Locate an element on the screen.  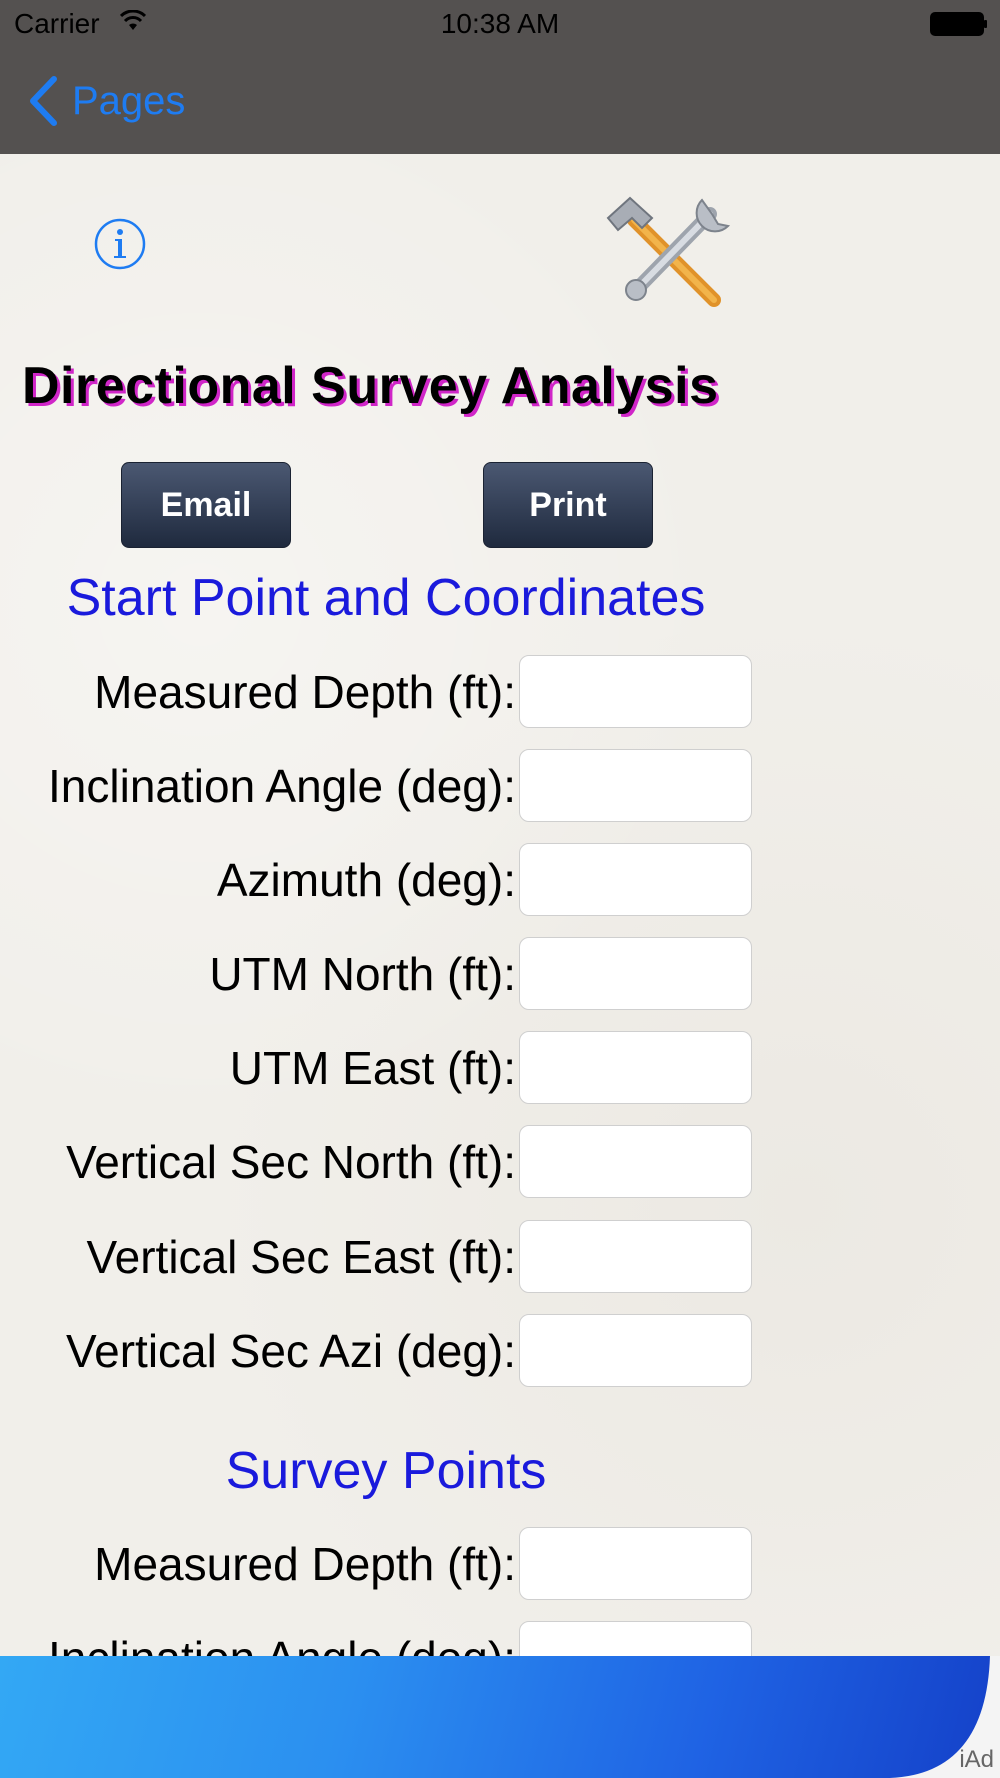
section-title-start-point: Start Point and Coordinates is located at coordinates (386, 598).